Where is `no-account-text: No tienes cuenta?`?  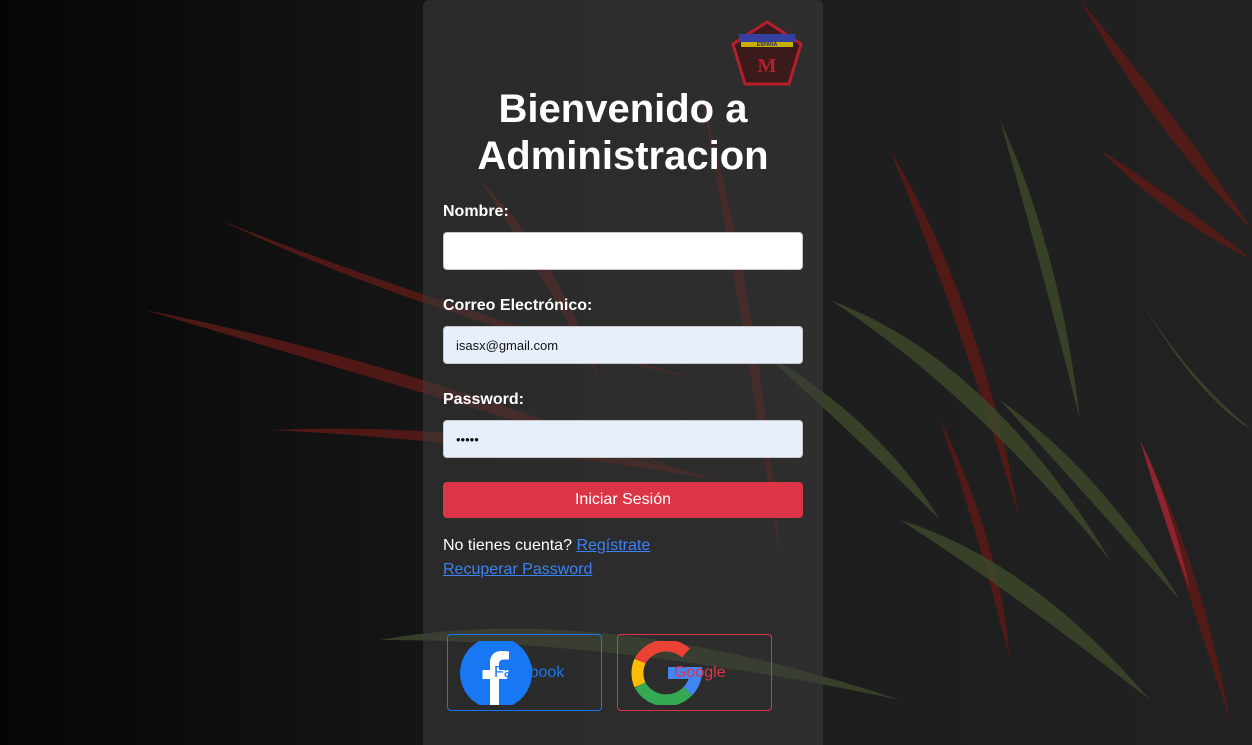 no-account-text: No tienes cuenta? is located at coordinates (507, 545).